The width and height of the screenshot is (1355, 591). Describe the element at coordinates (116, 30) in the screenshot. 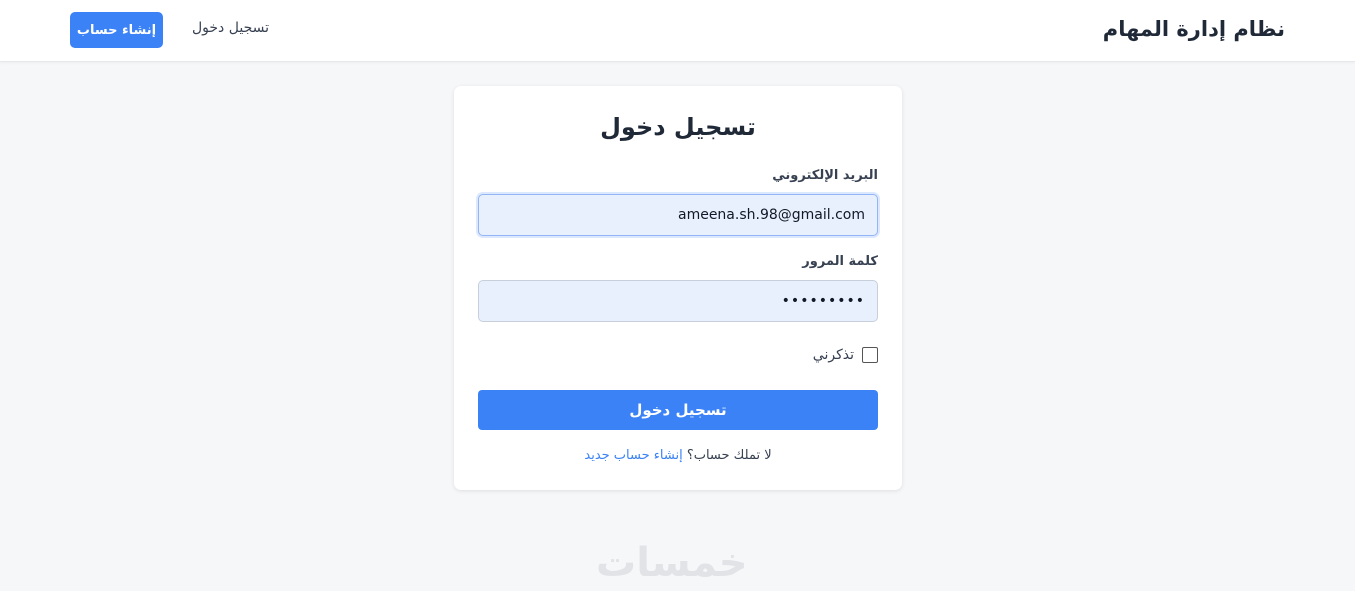

I see `nav-signup-button: إنشاء حساب` at that location.